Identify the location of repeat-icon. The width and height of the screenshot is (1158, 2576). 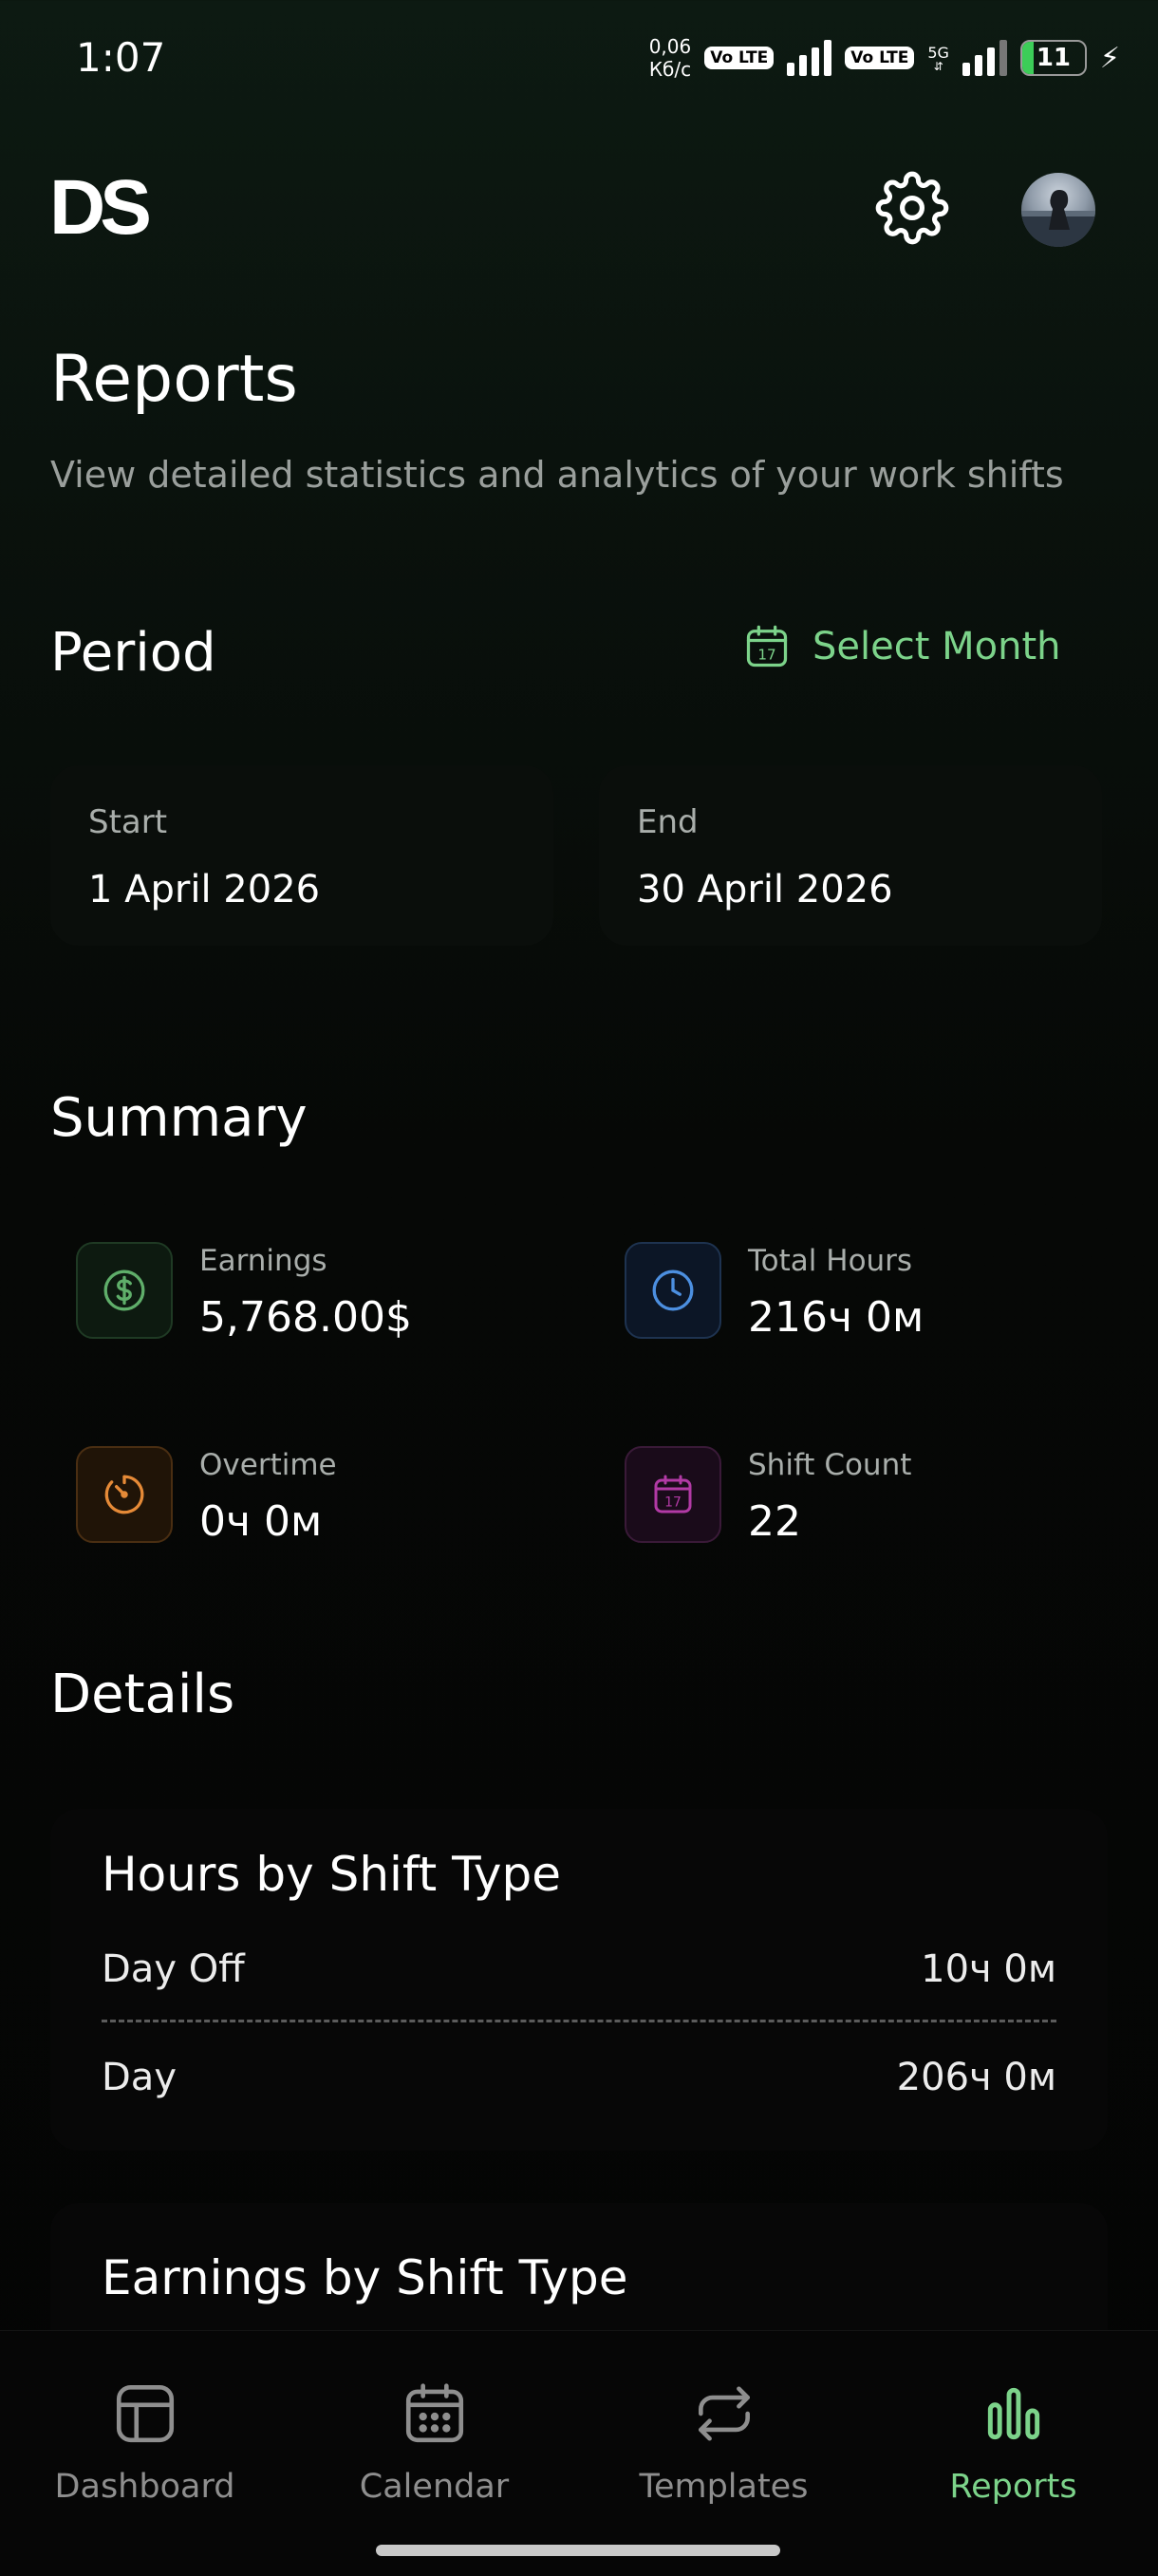
(724, 2413).